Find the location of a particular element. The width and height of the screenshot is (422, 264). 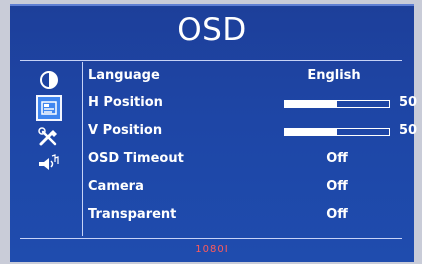

footer-divider is located at coordinates (211, 238).